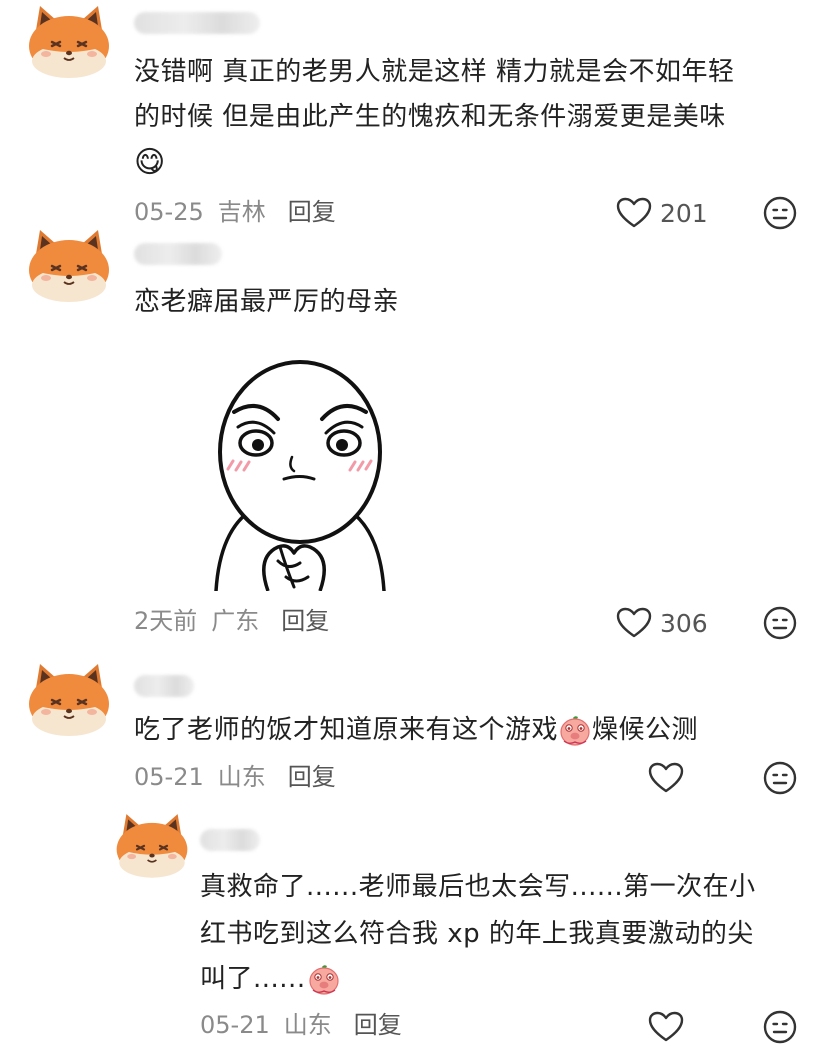  What do you see at coordinates (235, 1025) in the screenshot?
I see `reply-date: 05-21` at bounding box center [235, 1025].